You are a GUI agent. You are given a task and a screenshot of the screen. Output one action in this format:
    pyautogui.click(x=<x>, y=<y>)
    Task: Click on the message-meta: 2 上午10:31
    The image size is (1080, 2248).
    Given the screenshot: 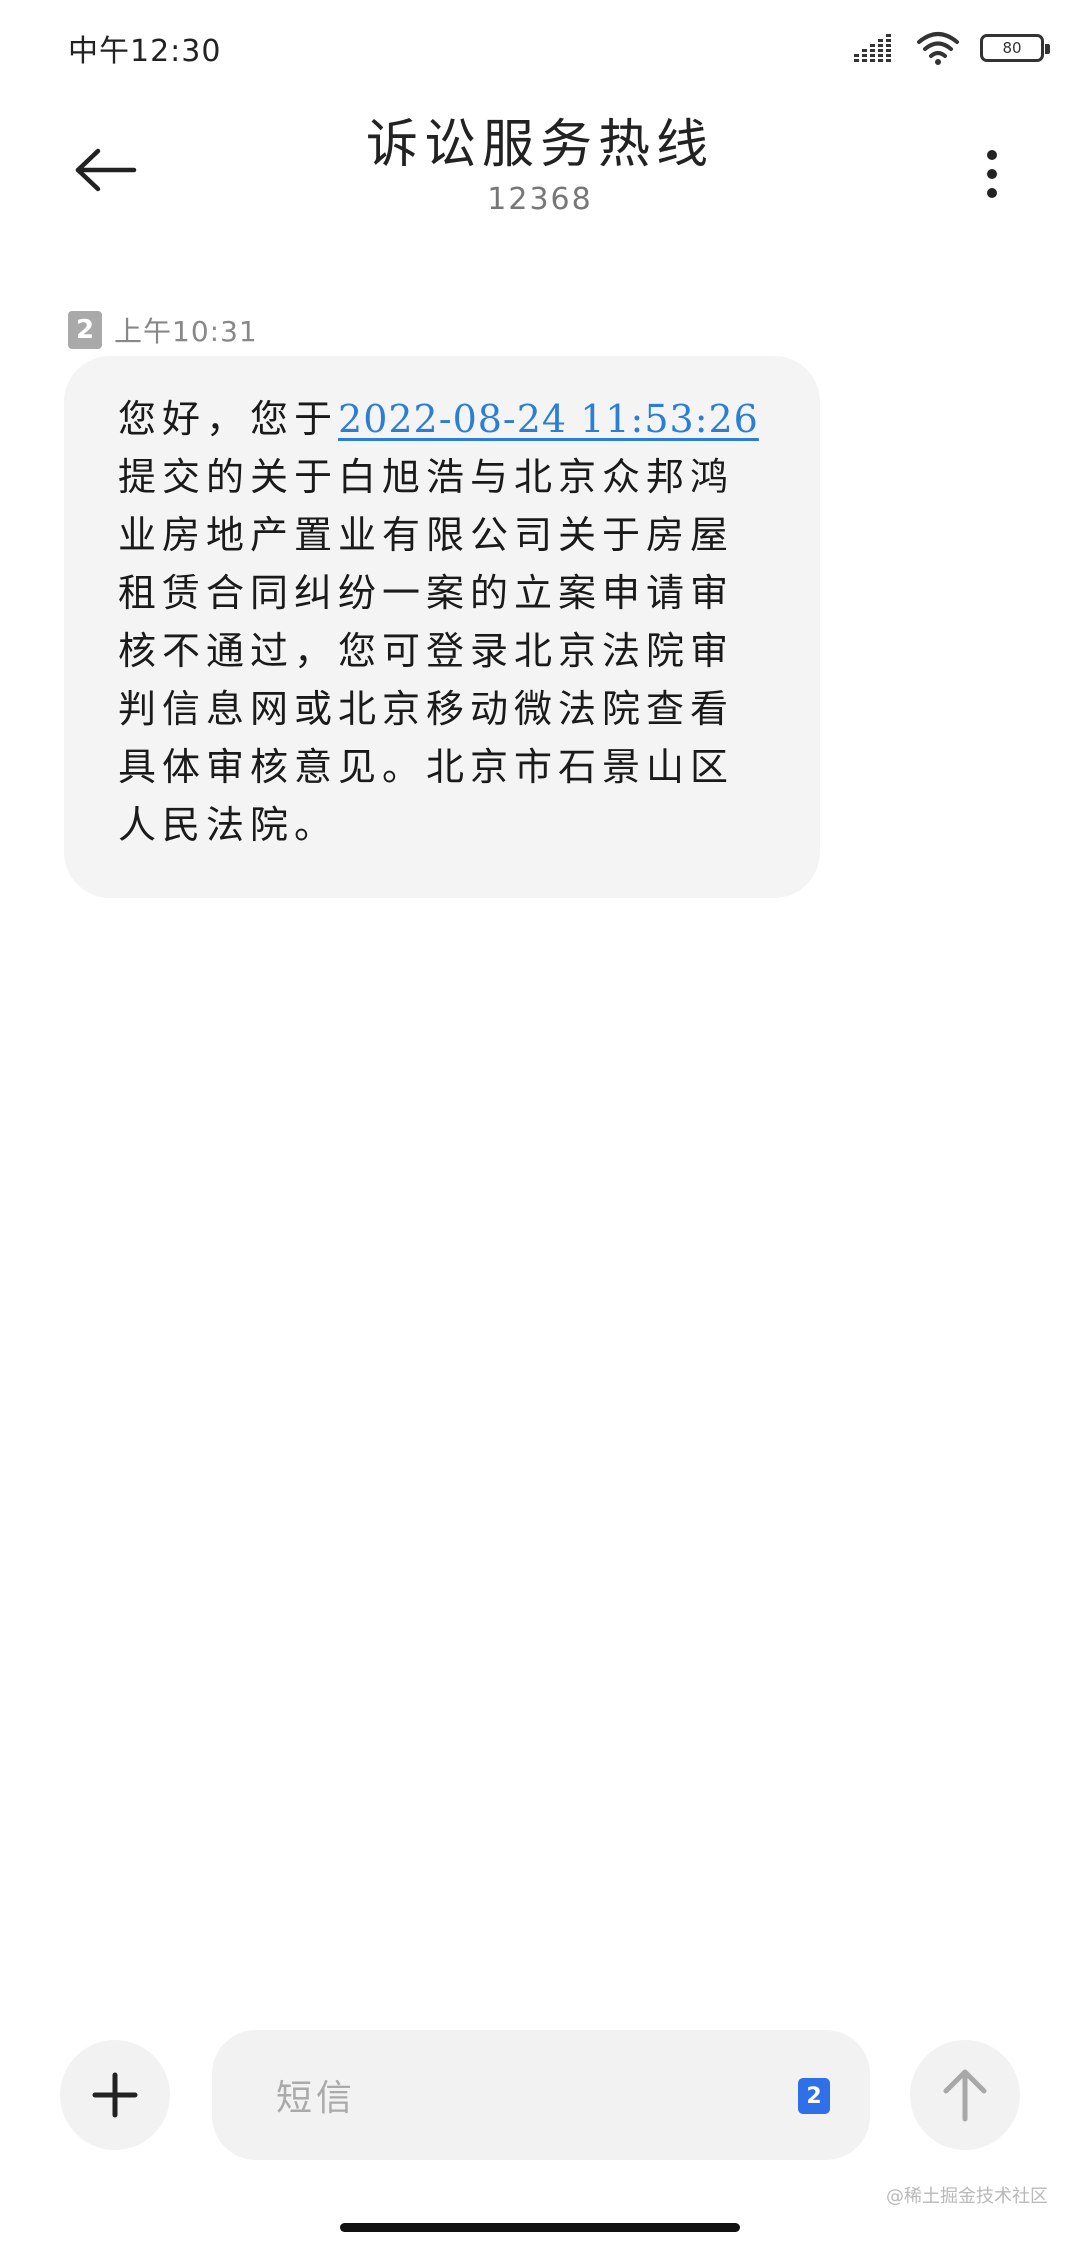 What is the action you would take?
    pyautogui.click(x=163, y=330)
    